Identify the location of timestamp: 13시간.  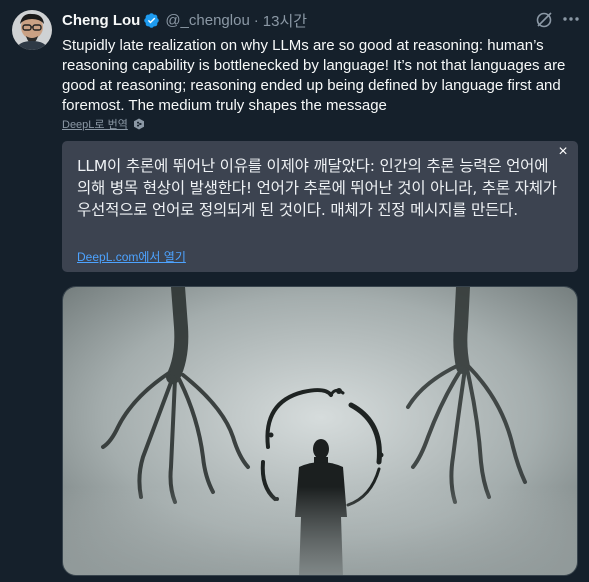
(285, 20).